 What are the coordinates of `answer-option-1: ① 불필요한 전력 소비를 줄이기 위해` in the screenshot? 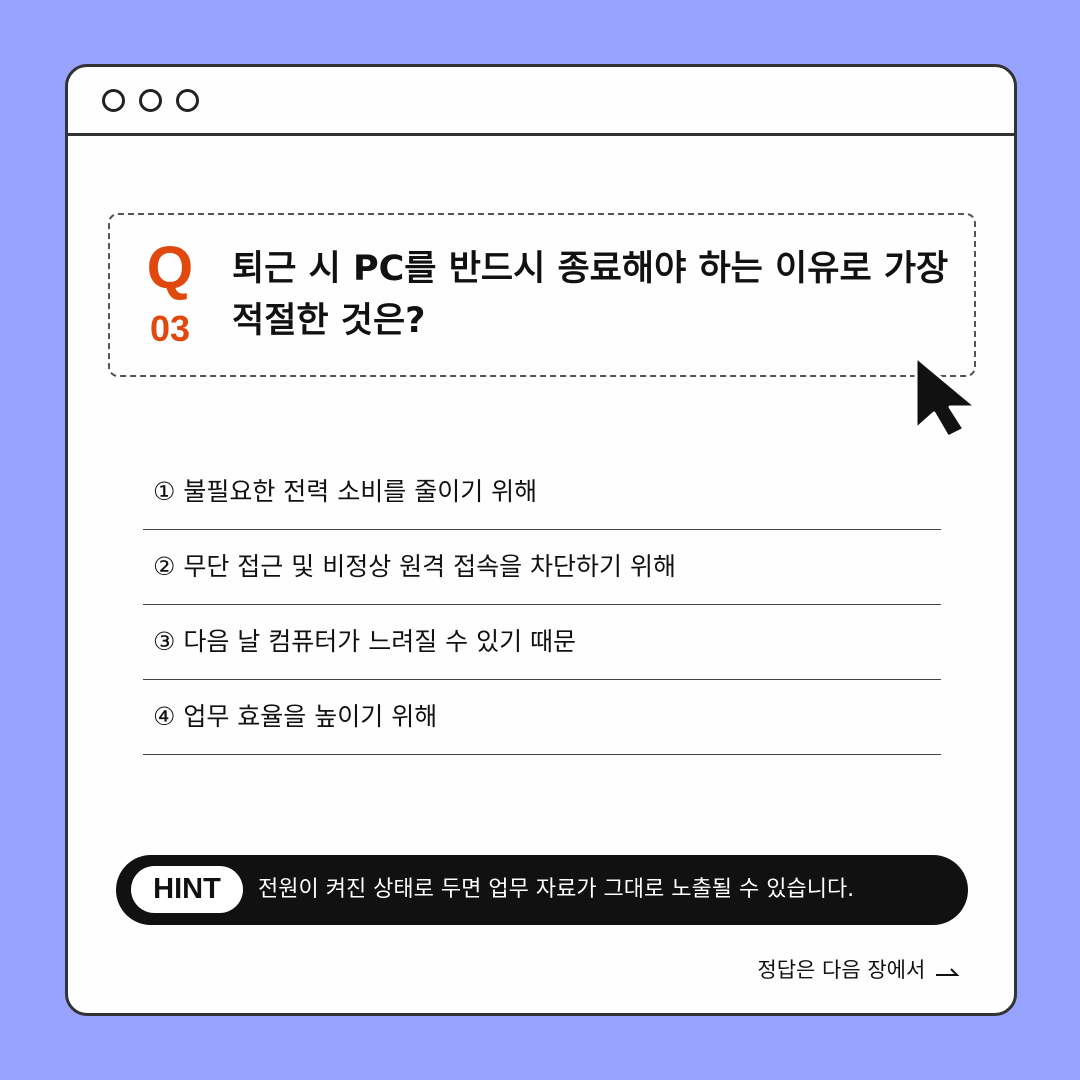 It's located at (542, 492).